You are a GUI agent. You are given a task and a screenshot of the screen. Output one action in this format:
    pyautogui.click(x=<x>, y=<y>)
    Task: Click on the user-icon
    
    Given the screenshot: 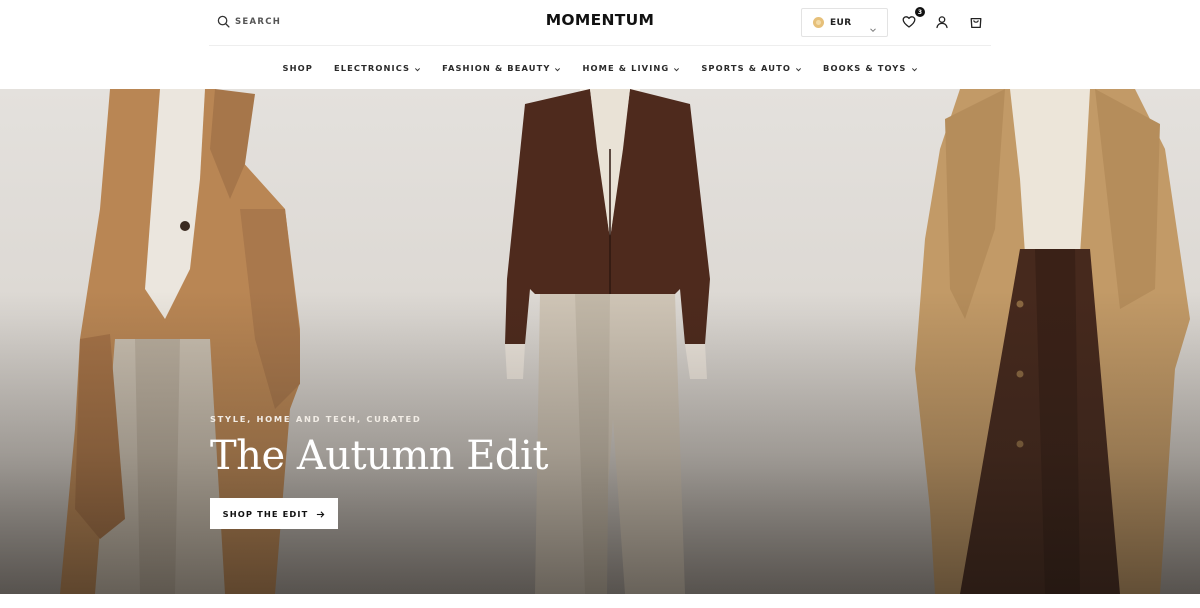 What is the action you would take?
    pyautogui.click(x=942, y=23)
    